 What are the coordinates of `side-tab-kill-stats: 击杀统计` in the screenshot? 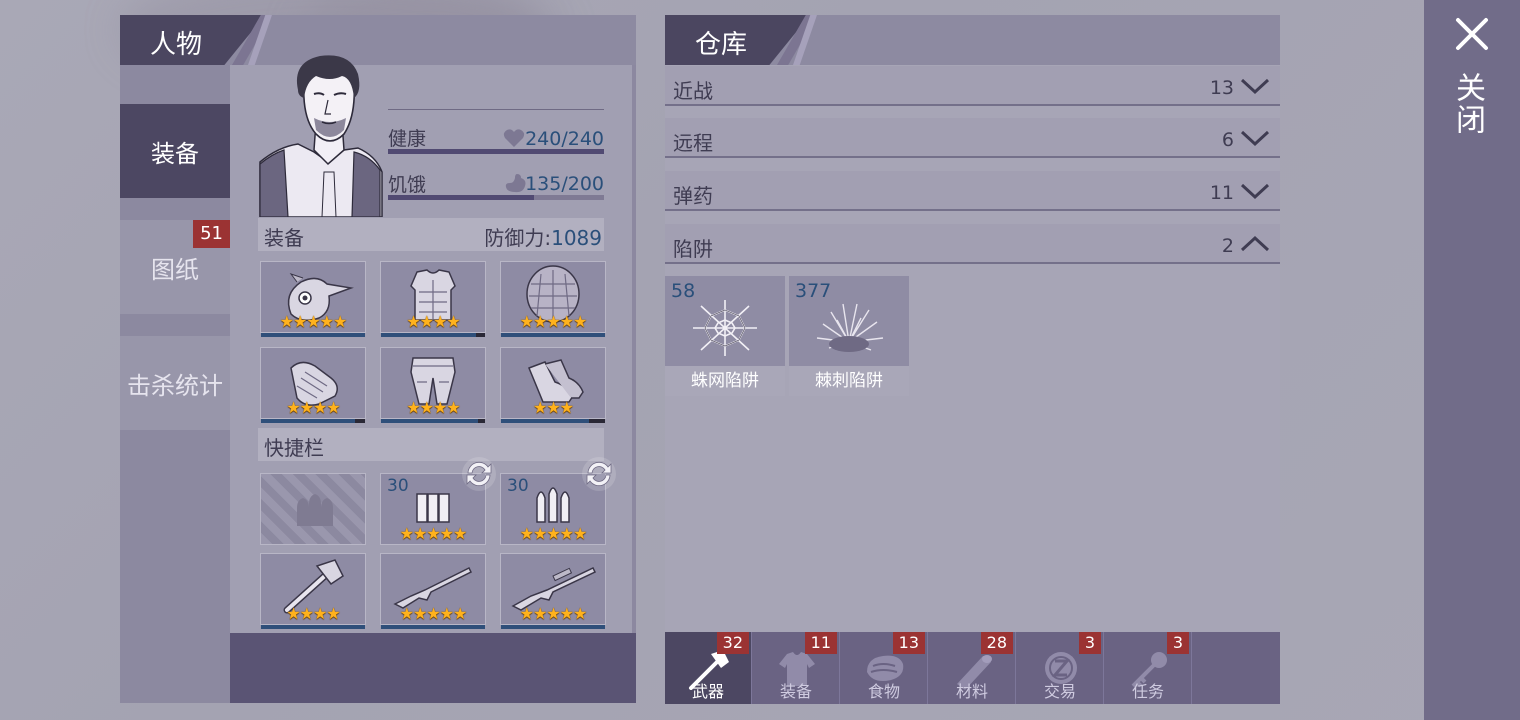 It's located at (175, 383).